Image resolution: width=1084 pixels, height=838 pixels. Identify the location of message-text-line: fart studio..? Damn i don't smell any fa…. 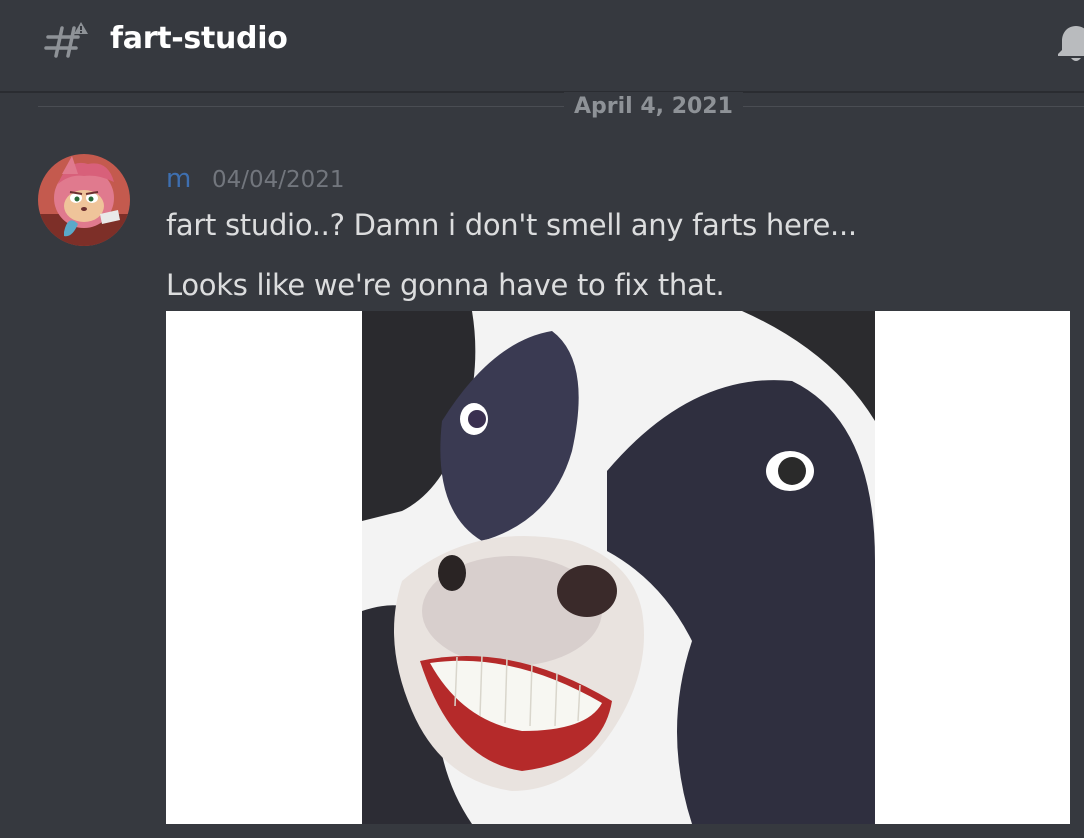
(511, 225).